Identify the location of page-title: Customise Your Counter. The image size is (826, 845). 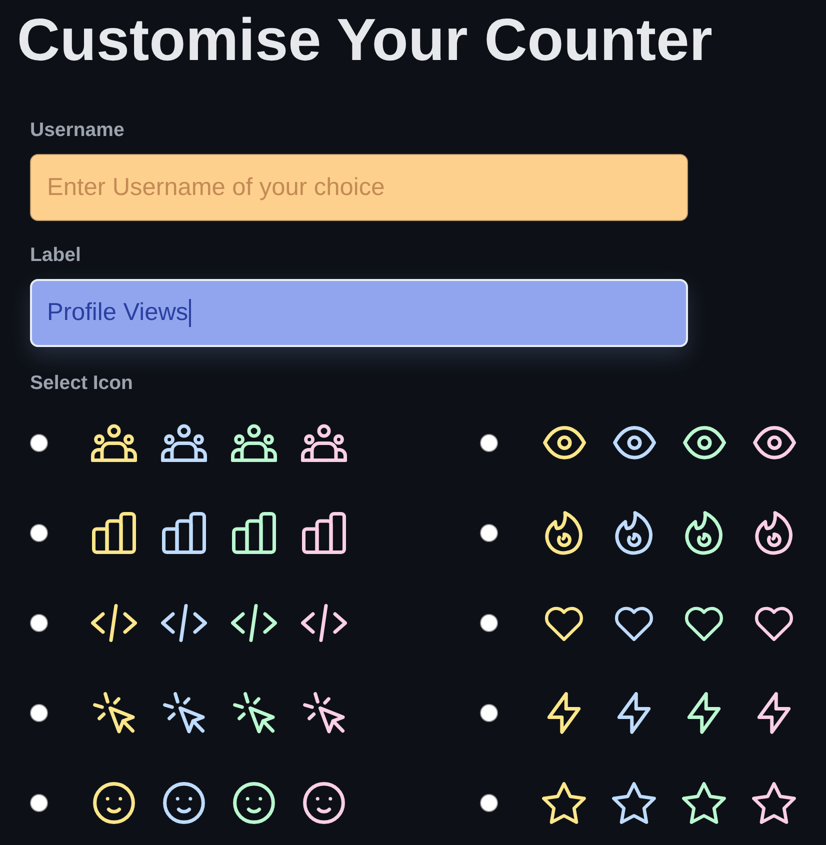
(364, 40).